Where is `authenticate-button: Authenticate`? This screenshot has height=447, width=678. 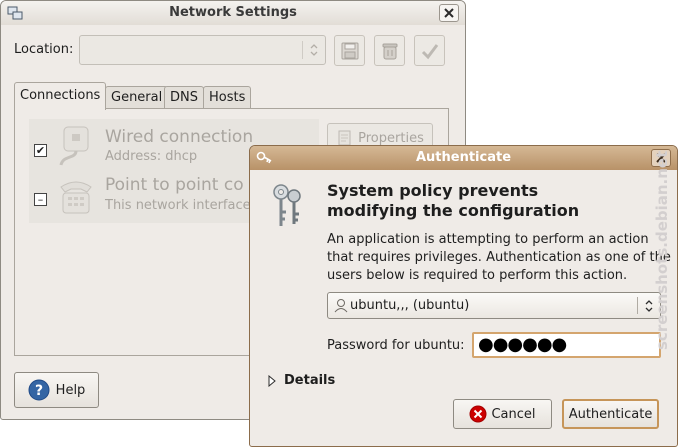 authenticate-button: Authenticate is located at coordinates (610, 414).